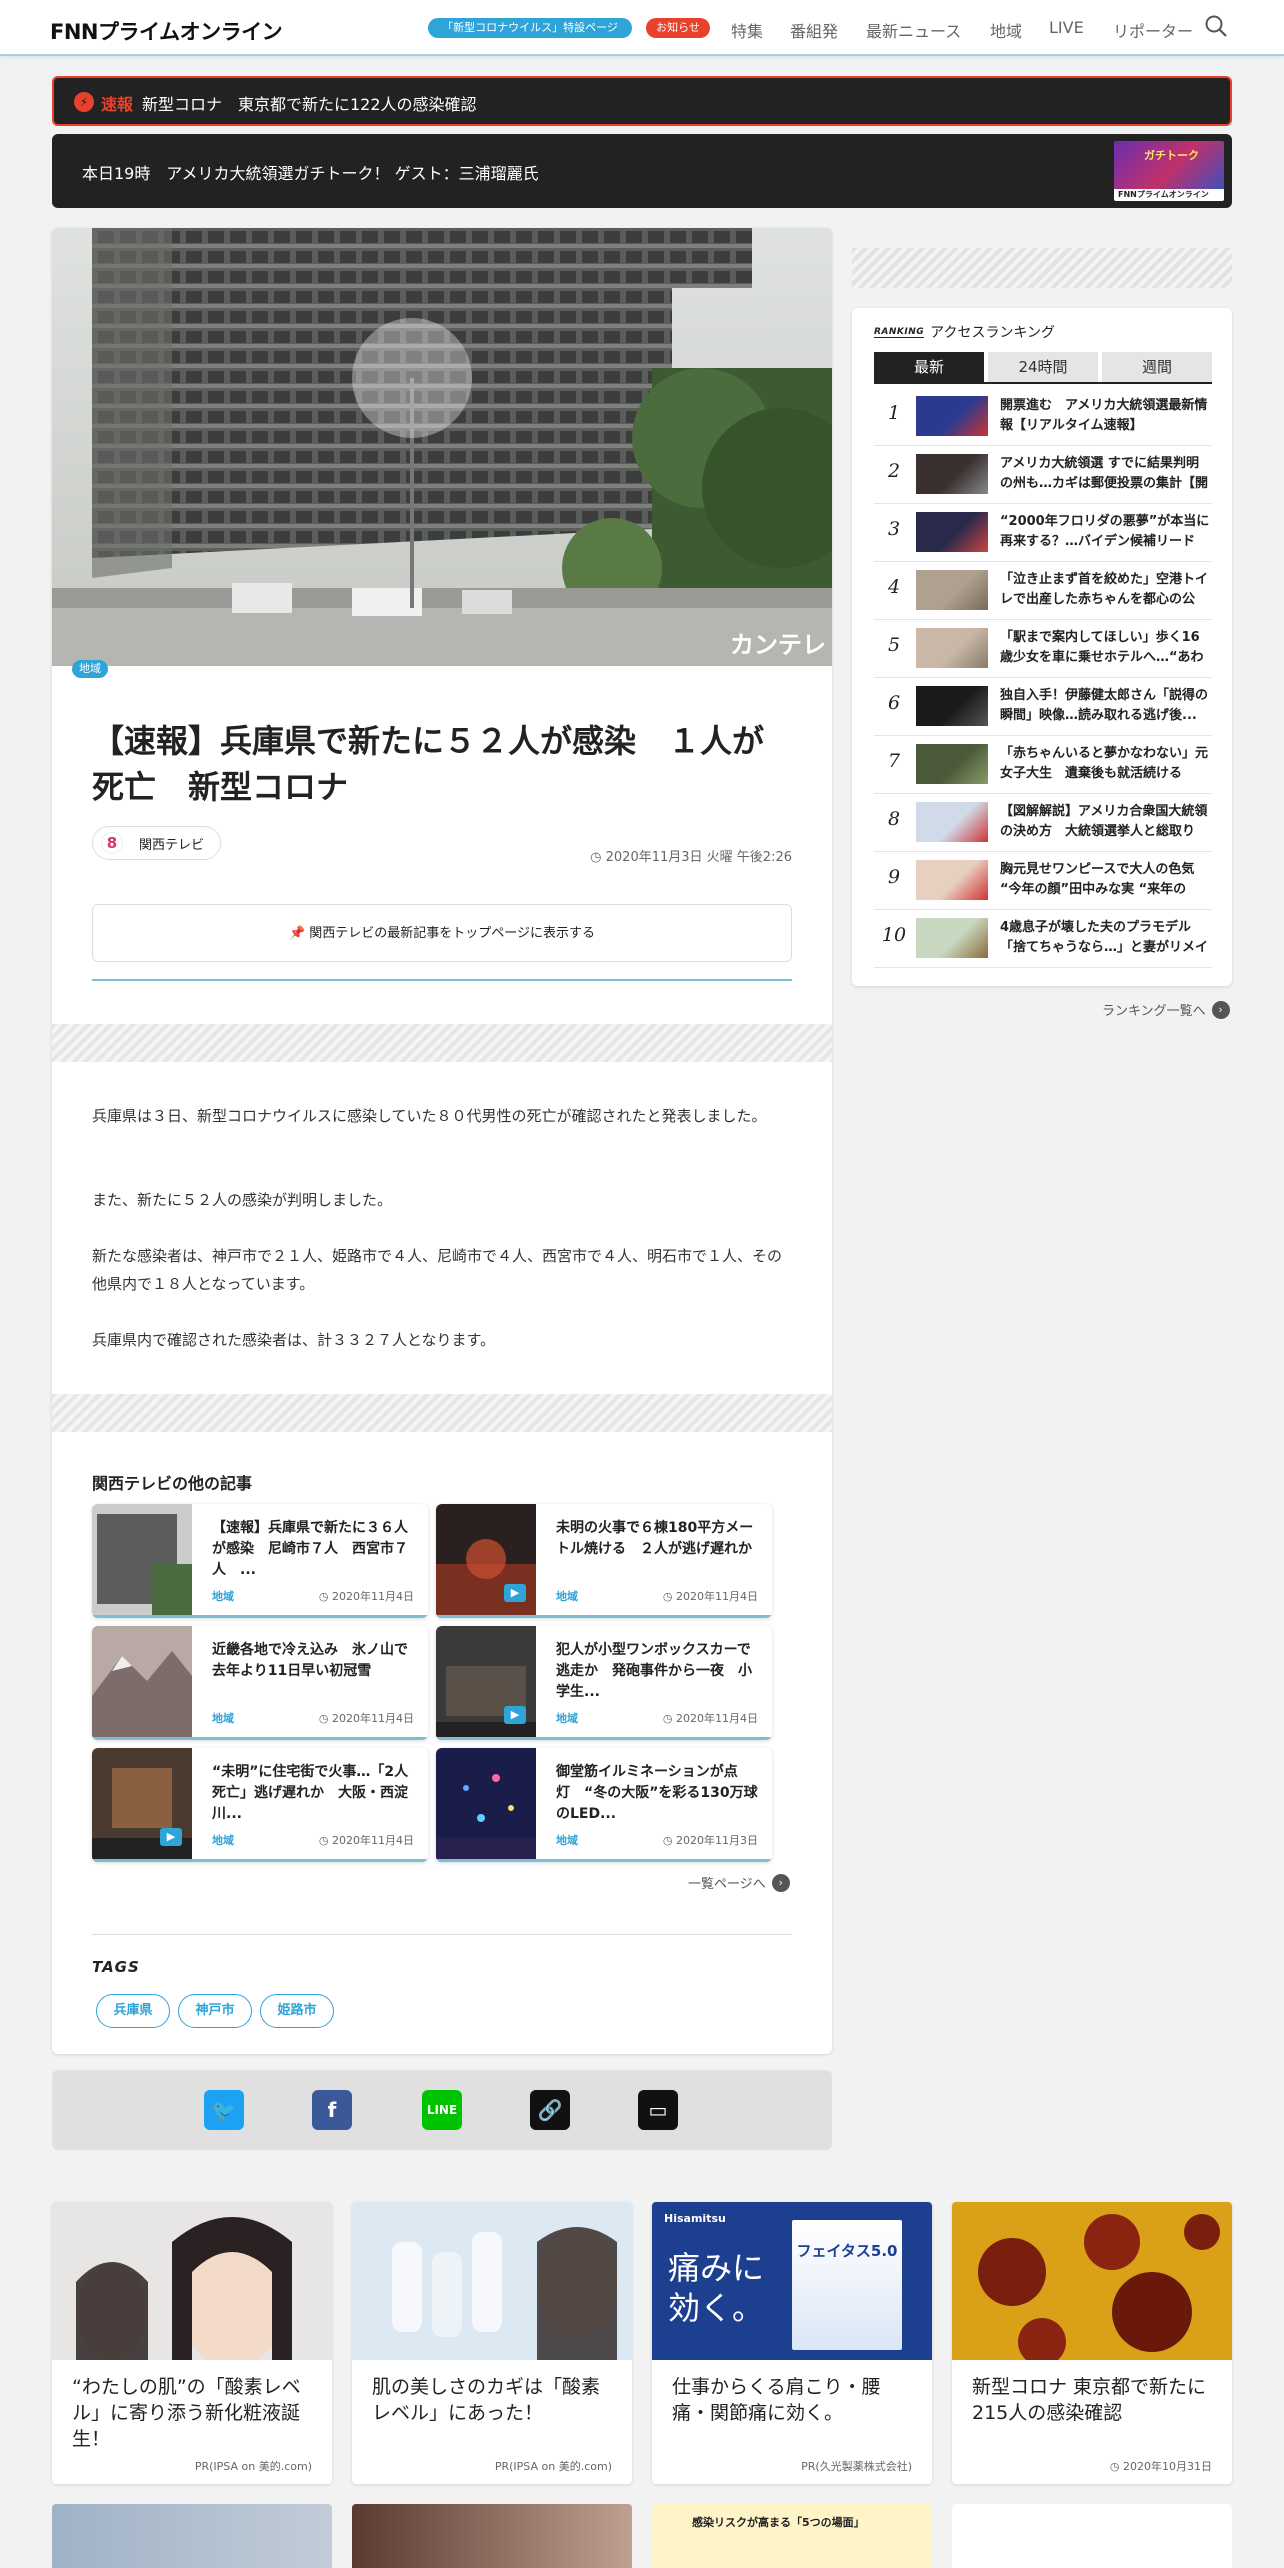  Describe the element at coordinates (1043, 367) in the screenshot. I see `ranking-tab-24h: 24時間` at that location.